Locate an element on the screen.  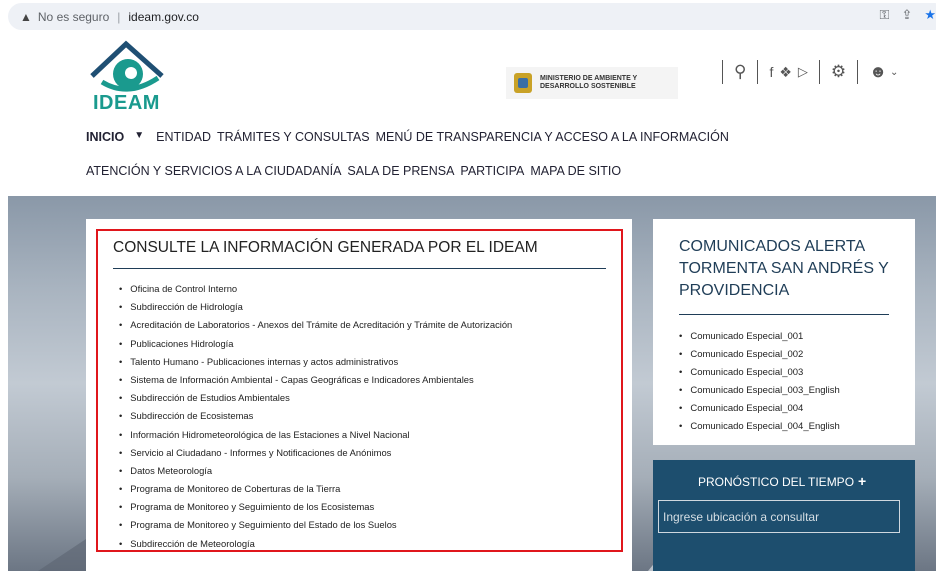
key-icon: ⚿ is located at coordinates (885, 15).